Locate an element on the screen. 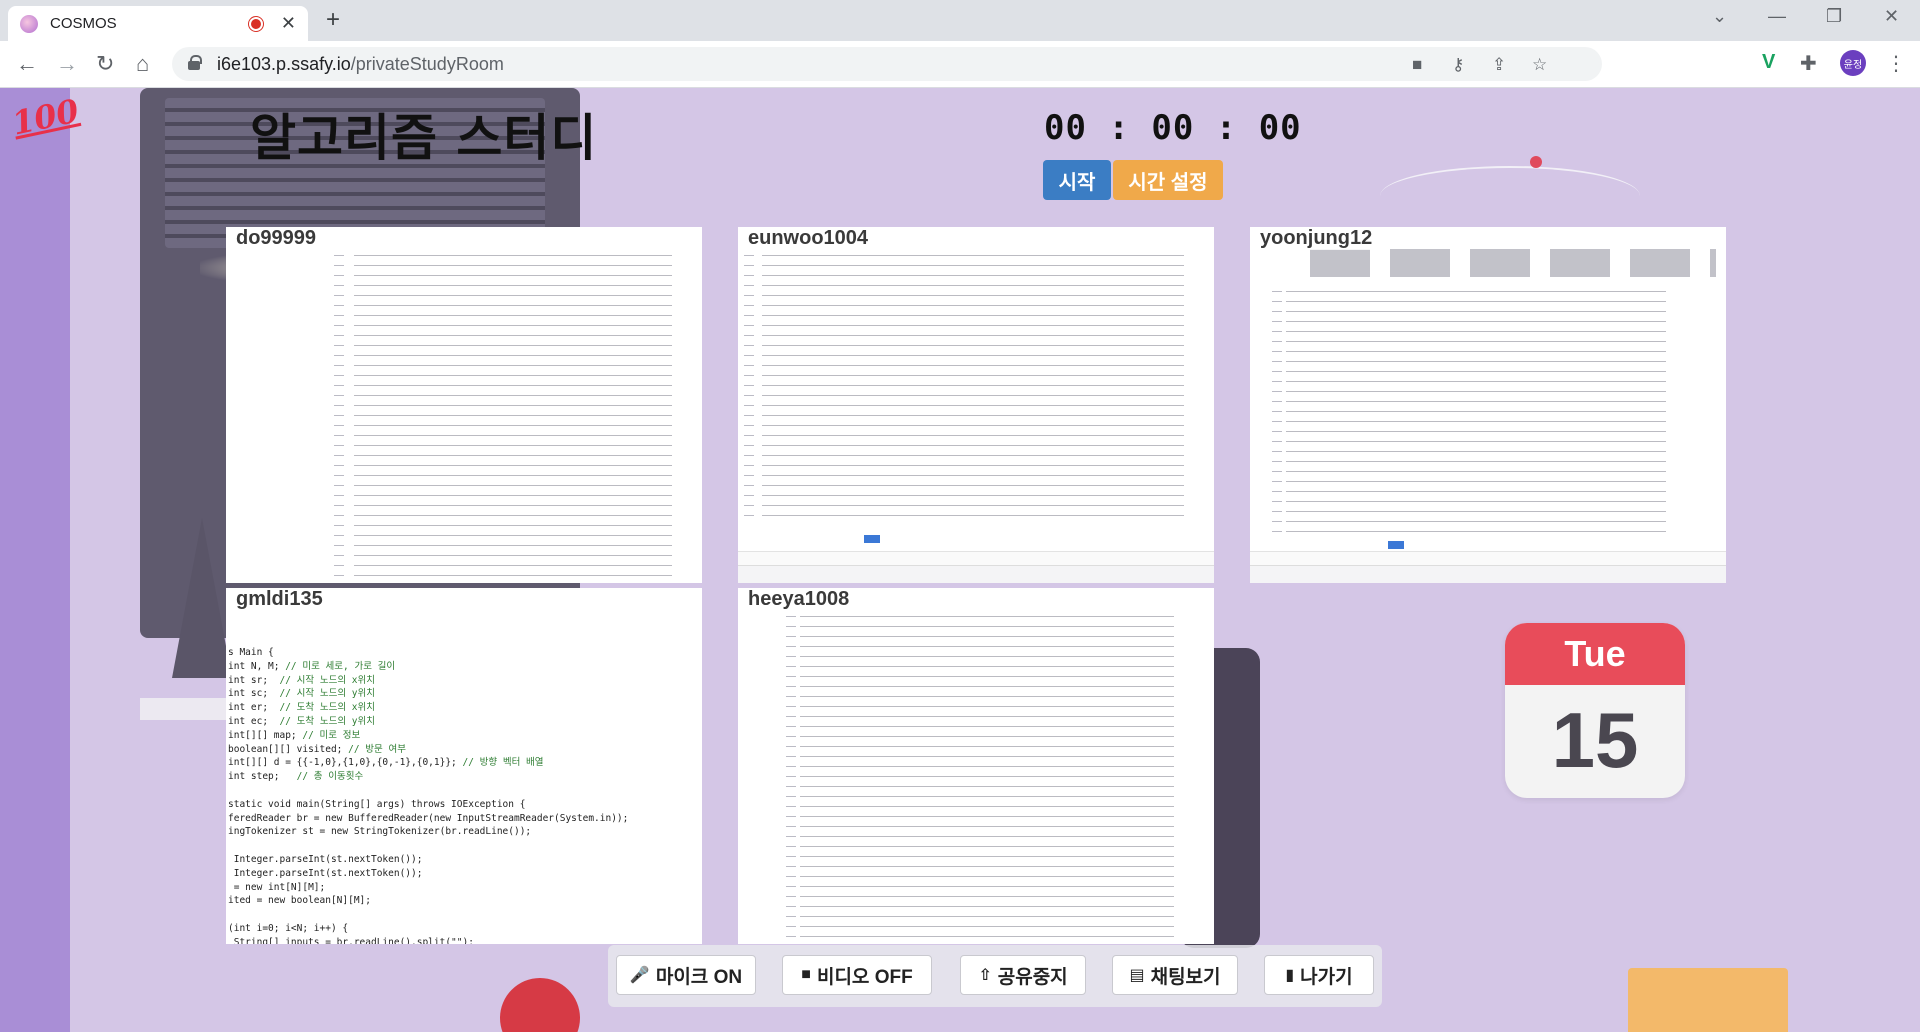  code-line: = new int[N][M]; is located at coordinates (277, 887).